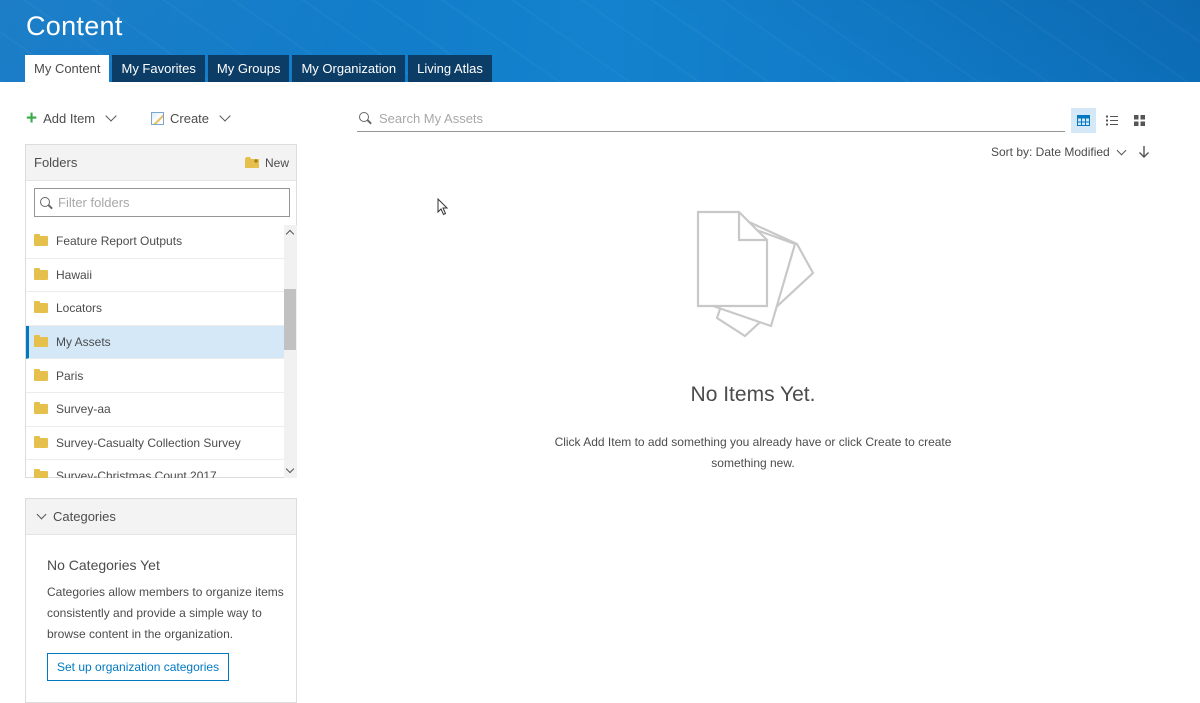  What do you see at coordinates (79, 308) in the screenshot?
I see `folder-label: Locators` at bounding box center [79, 308].